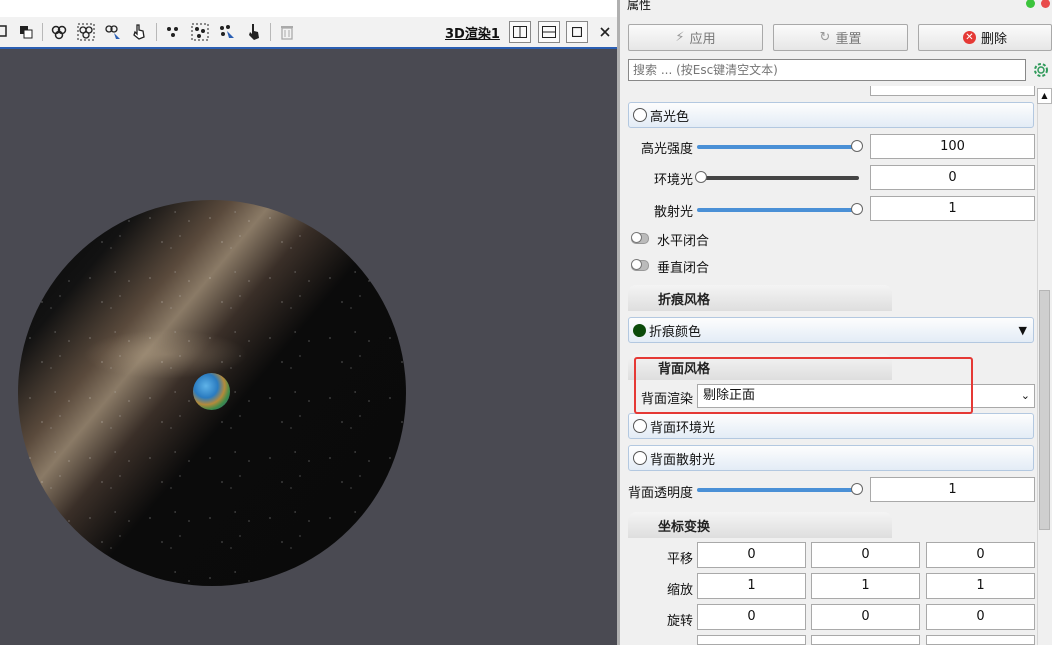  Describe the element at coordinates (980, 555) in the screenshot. I see `translate-z: 0` at that location.